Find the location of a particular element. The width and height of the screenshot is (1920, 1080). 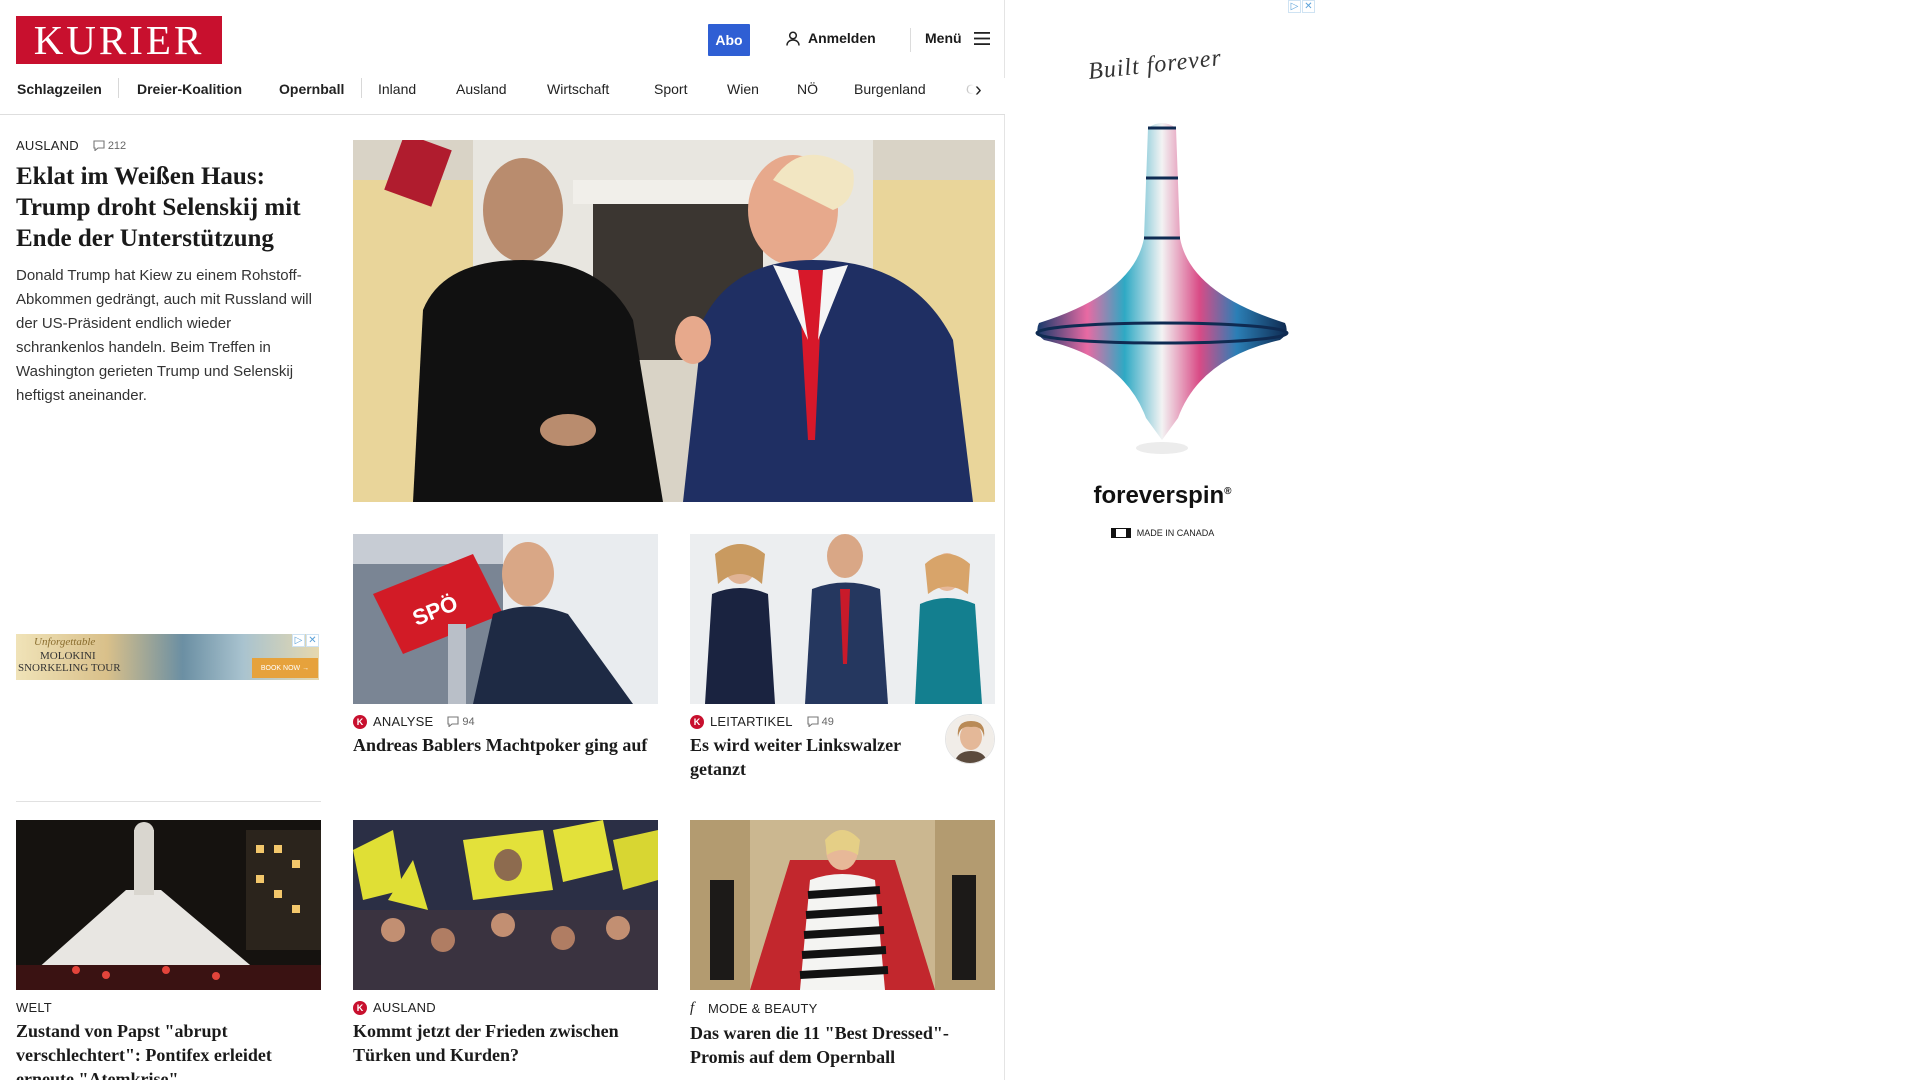

nav-item-inland: Inland is located at coordinates (397, 89).